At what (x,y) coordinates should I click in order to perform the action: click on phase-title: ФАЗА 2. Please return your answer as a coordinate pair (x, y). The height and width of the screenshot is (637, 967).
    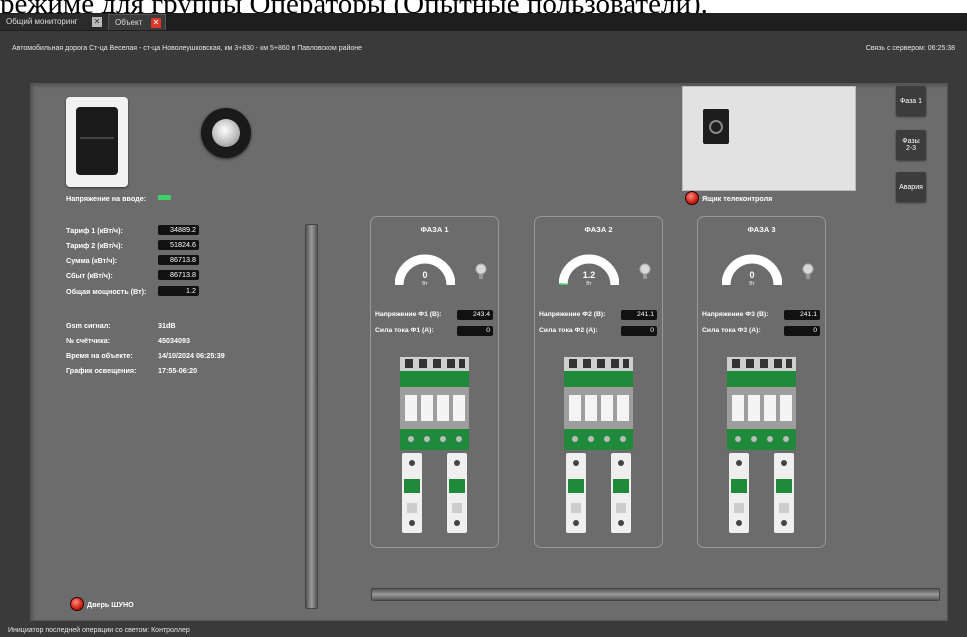
    Looking at the image, I should click on (598, 229).